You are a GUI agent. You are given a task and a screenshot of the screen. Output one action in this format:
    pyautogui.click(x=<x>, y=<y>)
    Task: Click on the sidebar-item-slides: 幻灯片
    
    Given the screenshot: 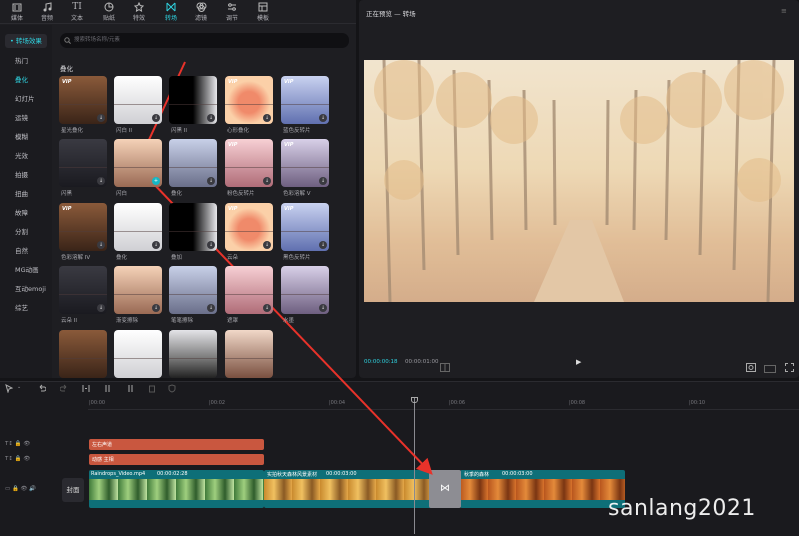 What is the action you would take?
    pyautogui.click(x=26, y=99)
    